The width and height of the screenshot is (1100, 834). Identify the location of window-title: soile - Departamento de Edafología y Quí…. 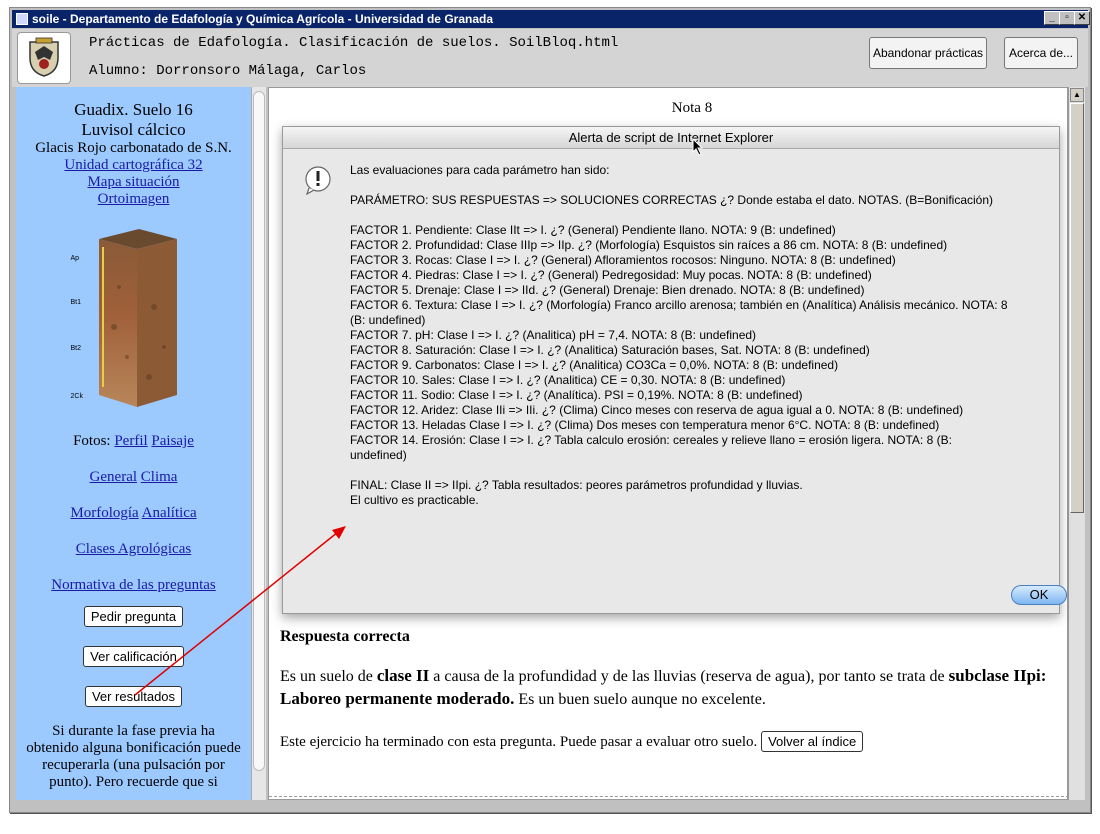
(263, 19).